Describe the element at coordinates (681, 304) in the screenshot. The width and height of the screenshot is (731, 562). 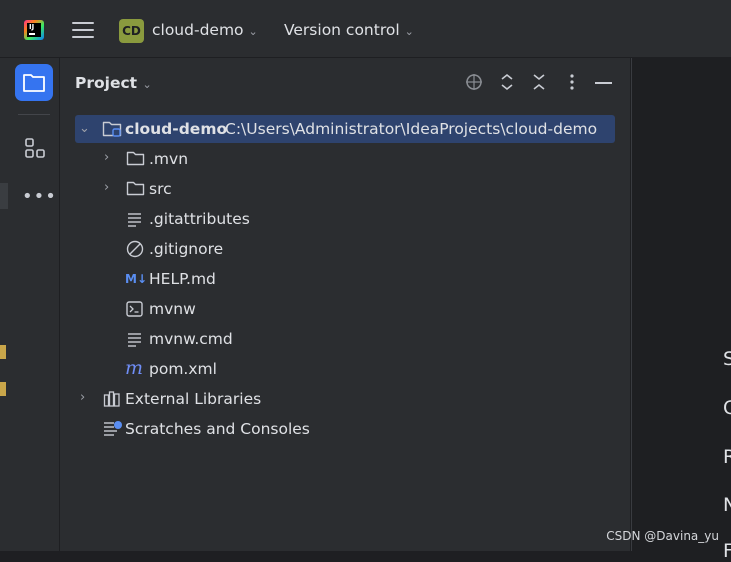
I see `editor-area` at that location.